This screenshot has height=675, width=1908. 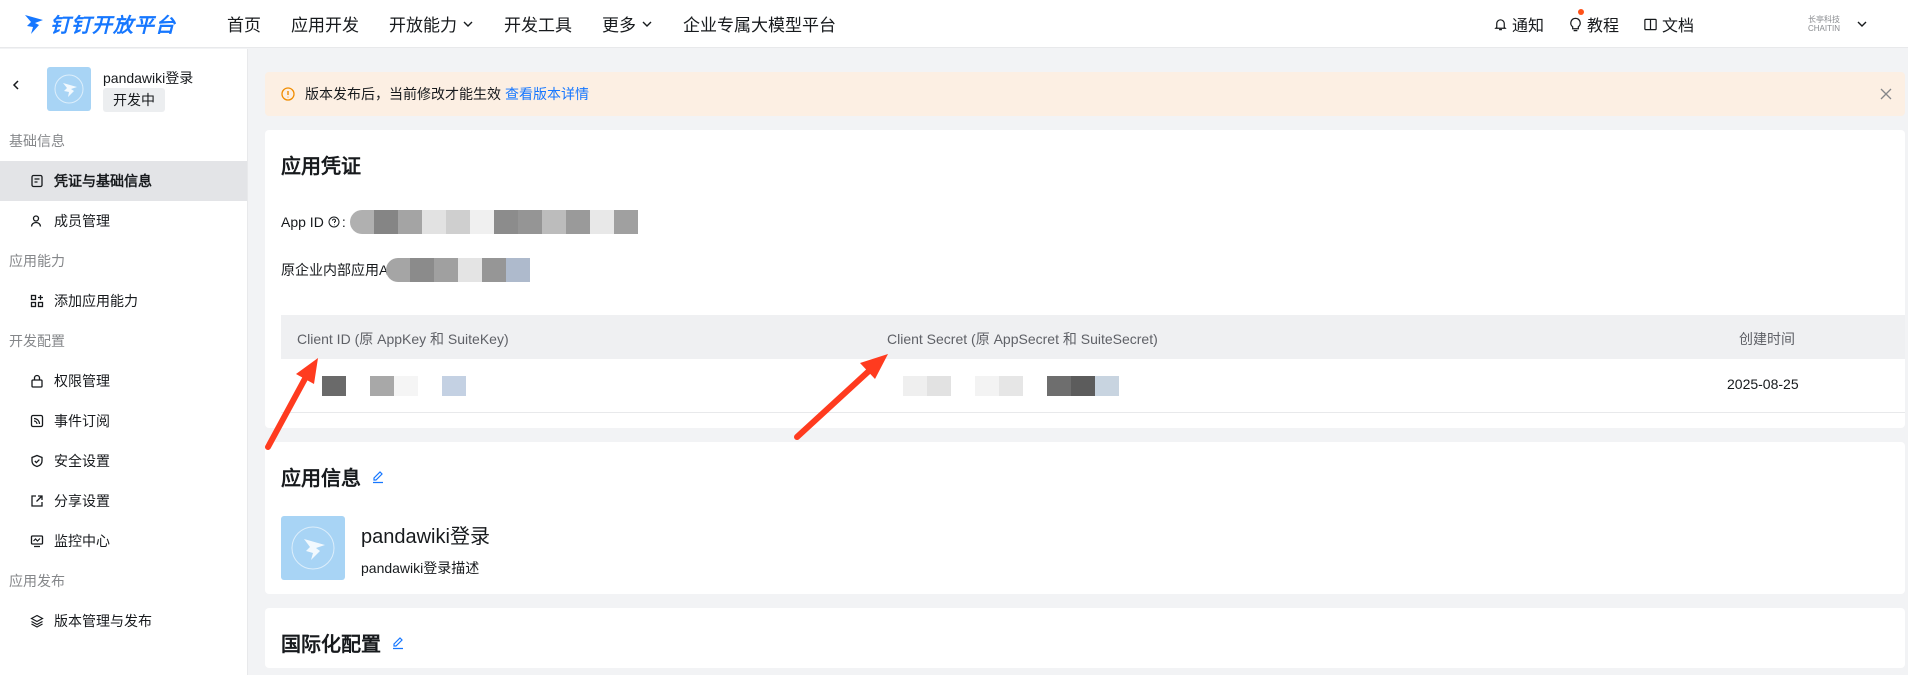 What do you see at coordinates (1824, 24) in the screenshot?
I see `company-logo: 长亭科技 CHAITIN` at bounding box center [1824, 24].